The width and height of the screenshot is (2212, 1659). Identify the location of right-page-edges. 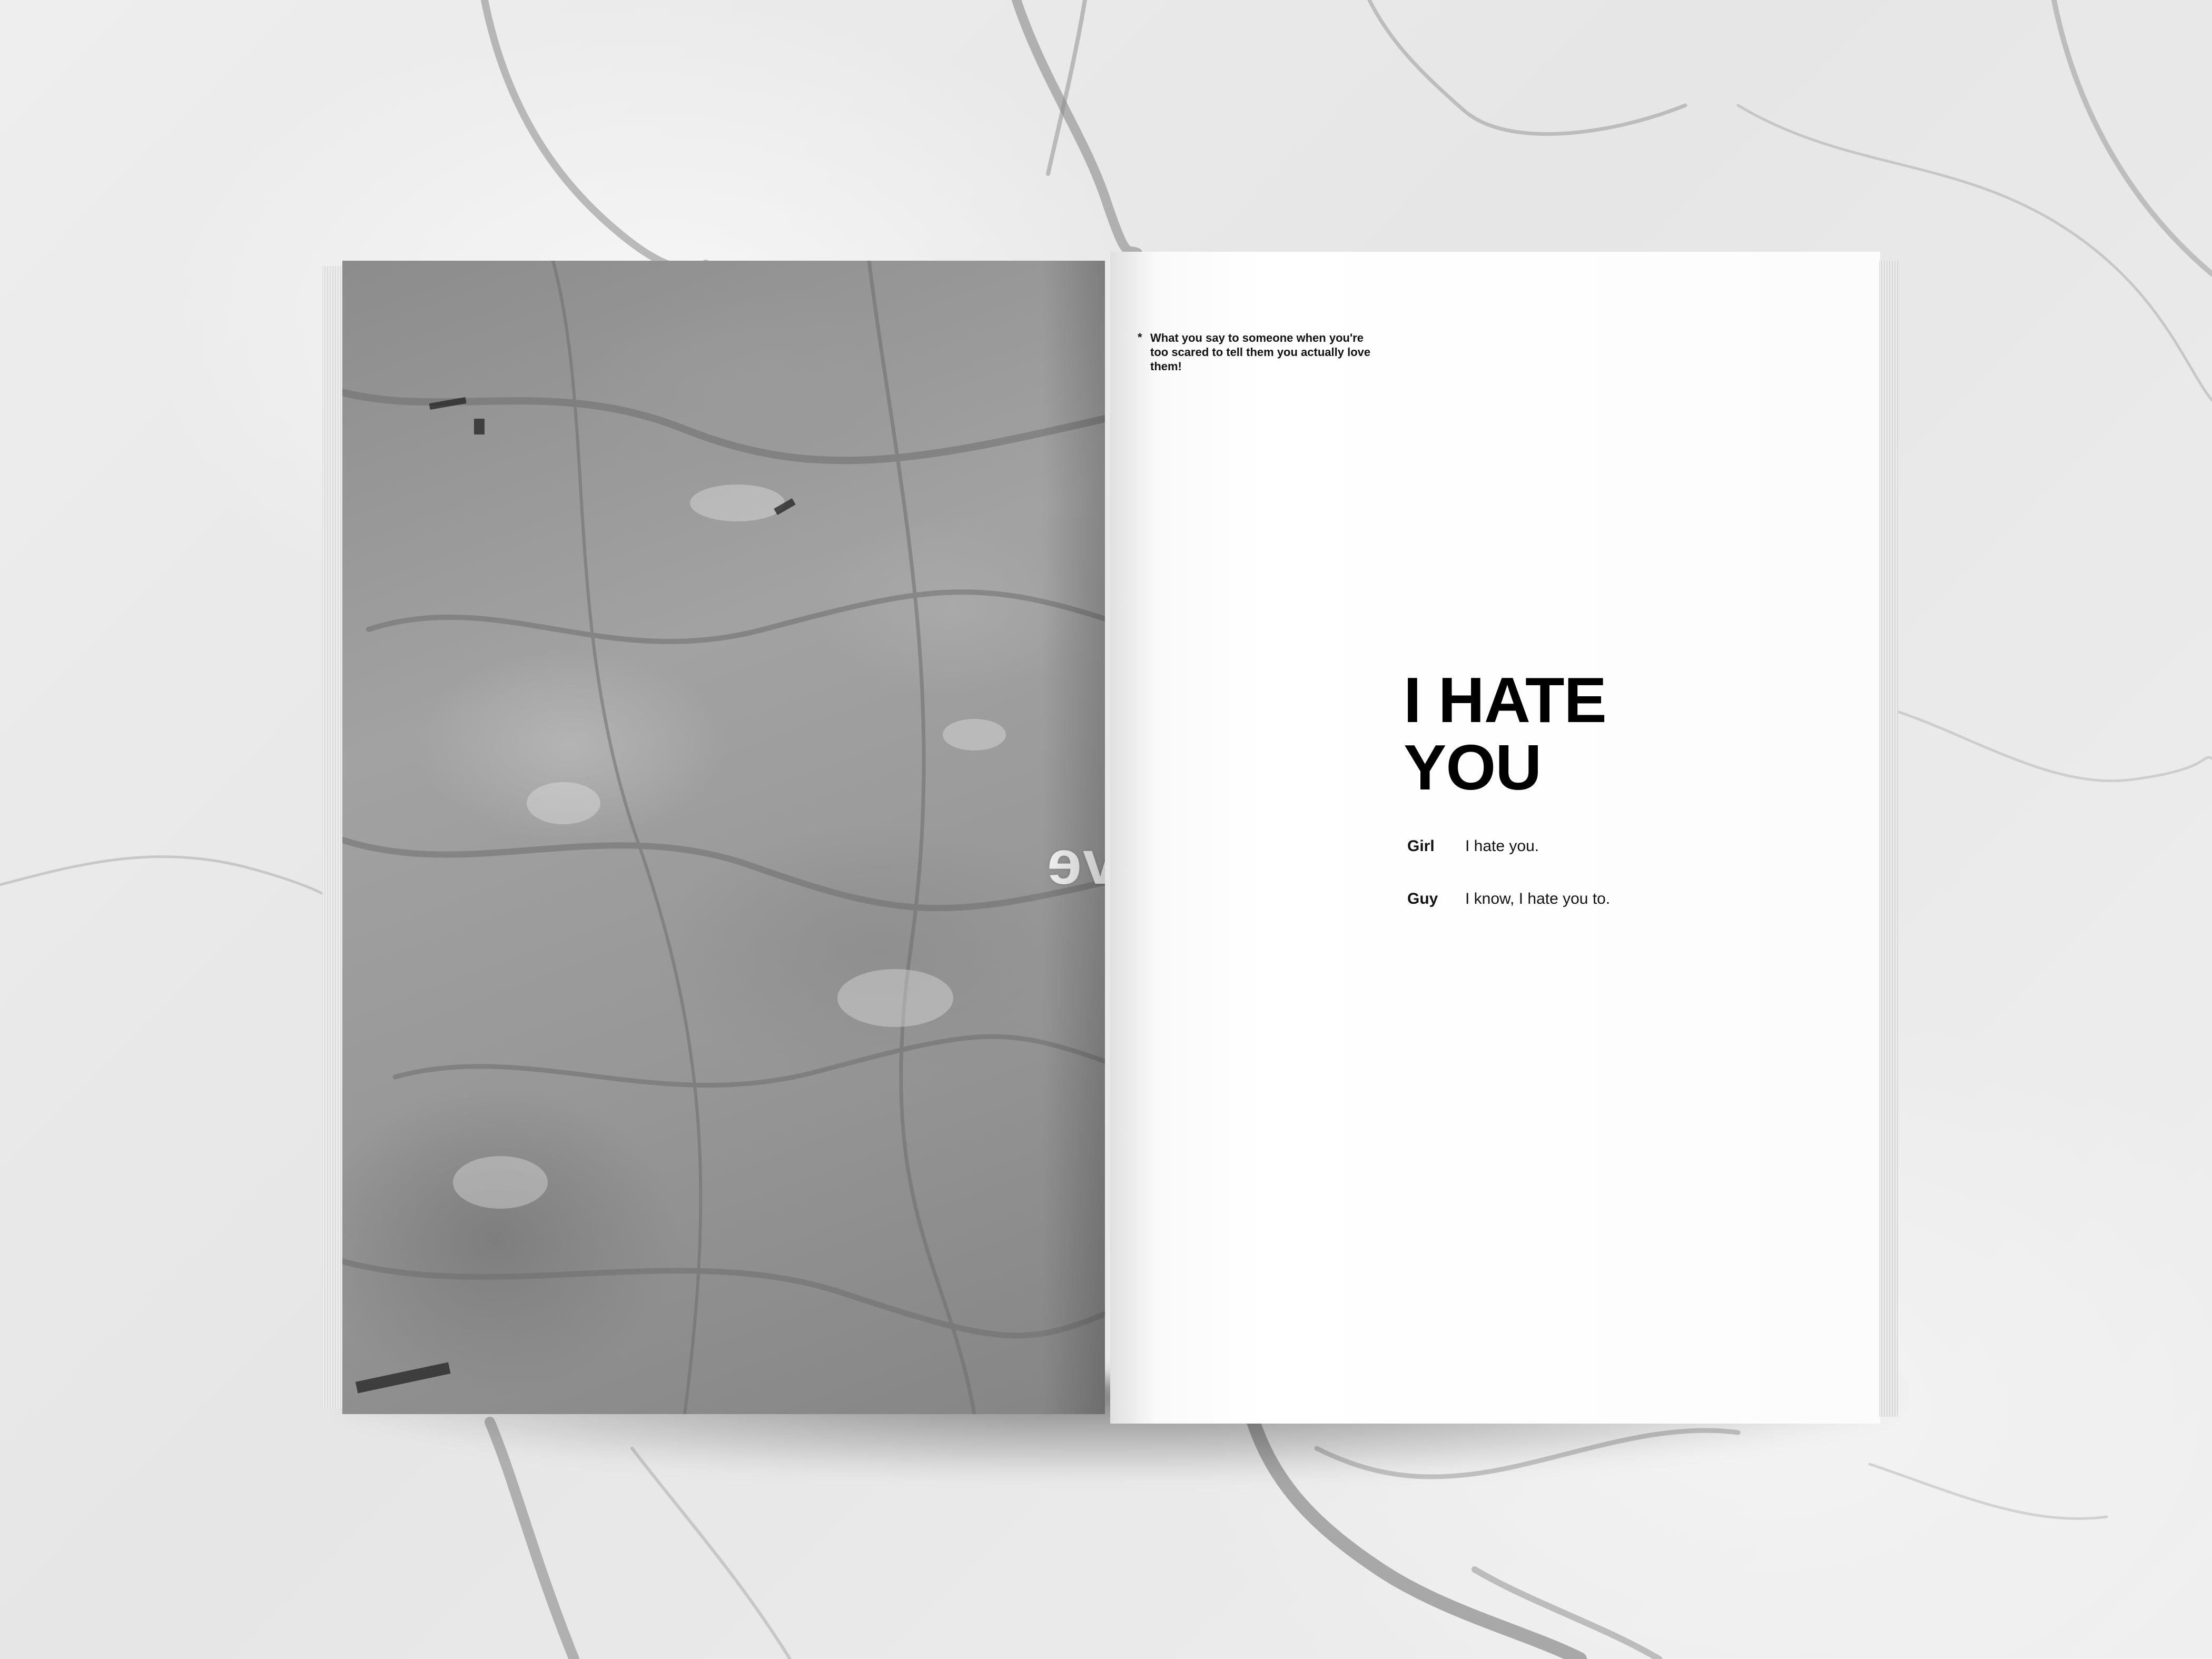
(1888, 839).